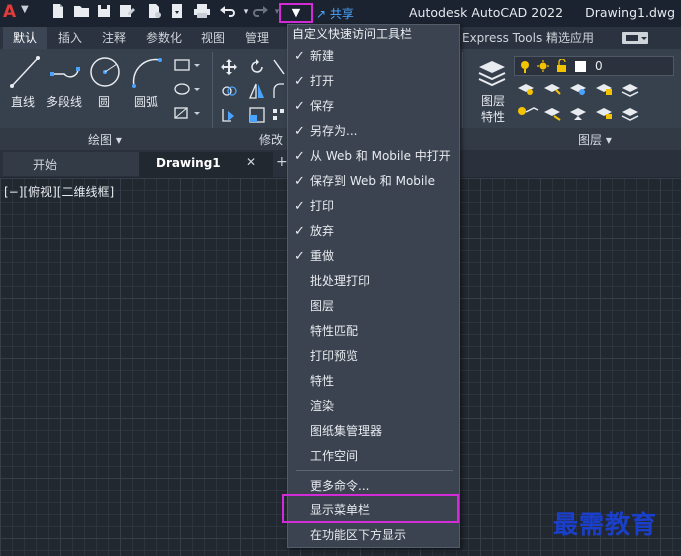  I want to click on draw-panel-title: 绘图 ▾, so click(105, 139).